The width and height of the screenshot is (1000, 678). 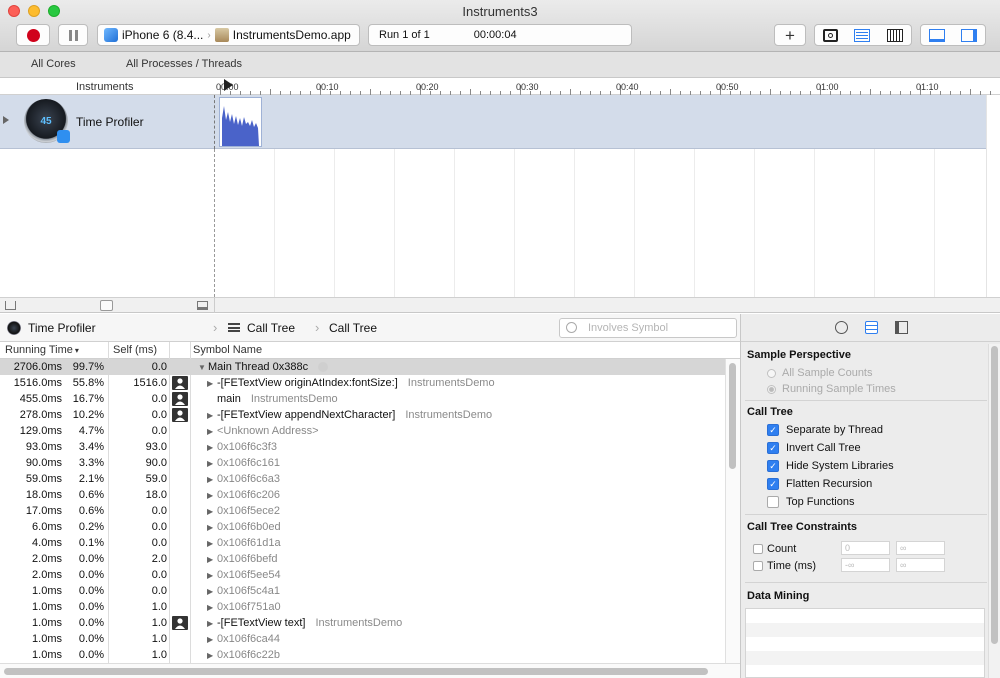 I want to click on horizontal-scroll-thumb, so click(x=356, y=671).